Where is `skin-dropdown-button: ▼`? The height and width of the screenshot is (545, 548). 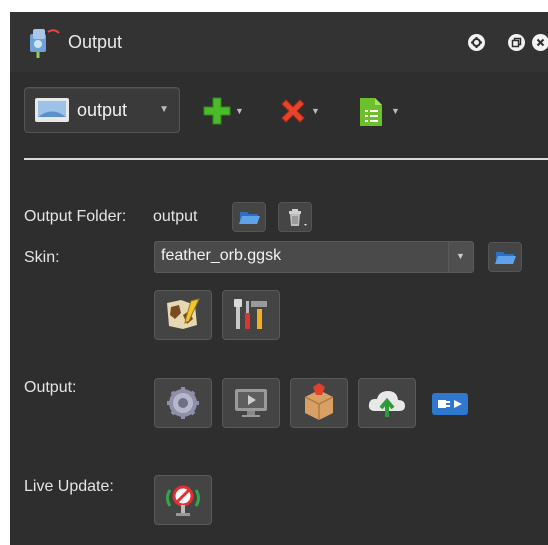 skin-dropdown-button: ▼ is located at coordinates (460, 257).